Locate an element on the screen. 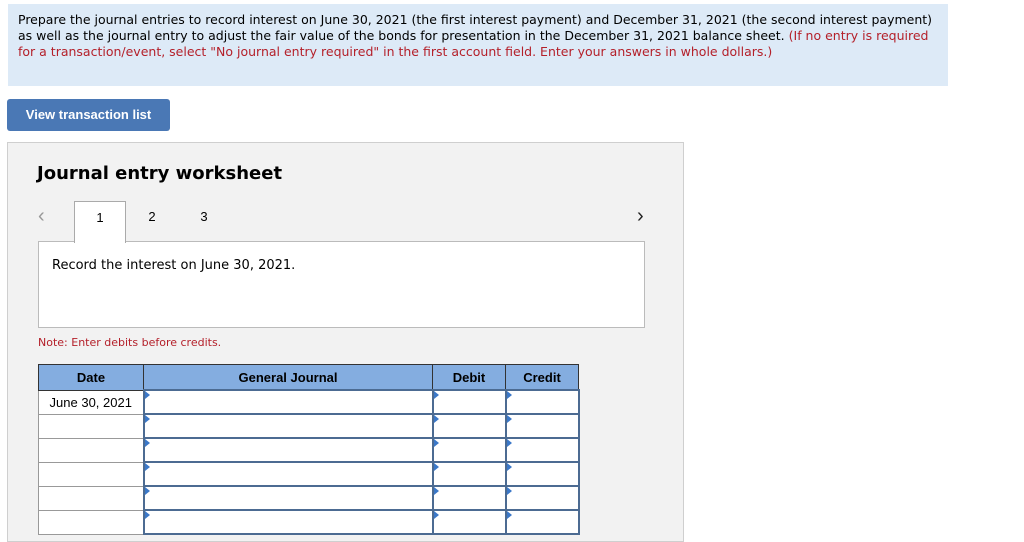 The height and width of the screenshot is (542, 1024). header-general-journal: General Journal is located at coordinates (288, 377).